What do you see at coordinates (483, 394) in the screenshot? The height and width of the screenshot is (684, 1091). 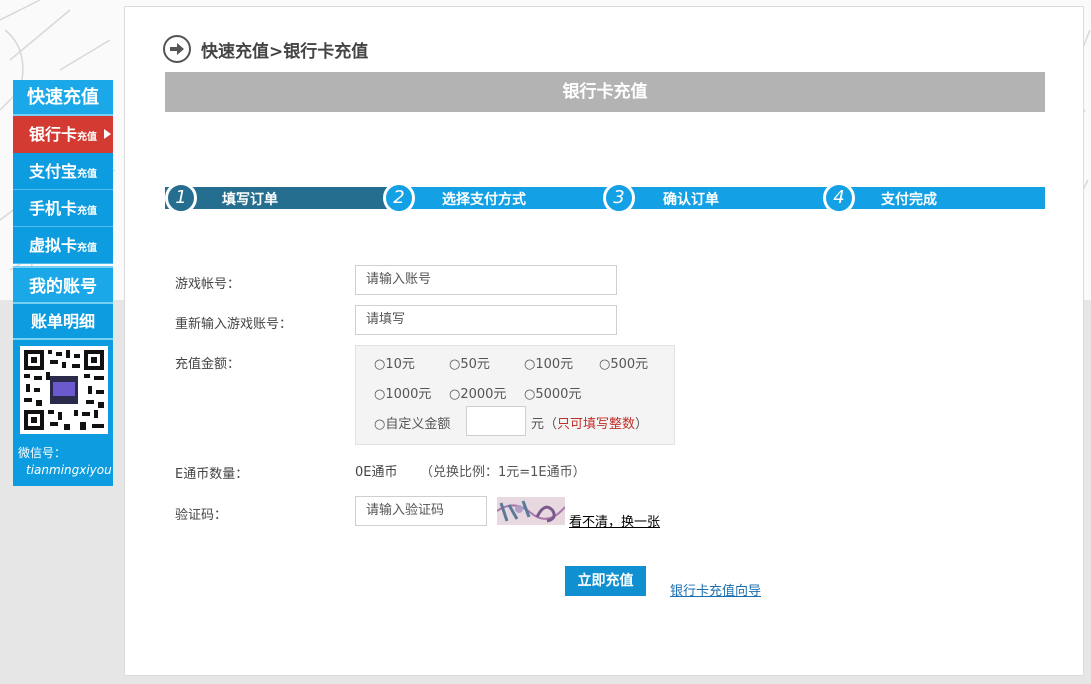 I see `amount-option-label: 2000元` at bounding box center [483, 394].